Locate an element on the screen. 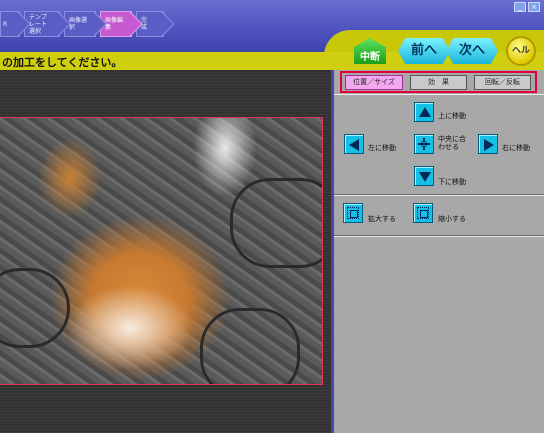  tab-bar-highlight: 位置／サイズ 効 果 回転／反転 is located at coordinates (438, 82).